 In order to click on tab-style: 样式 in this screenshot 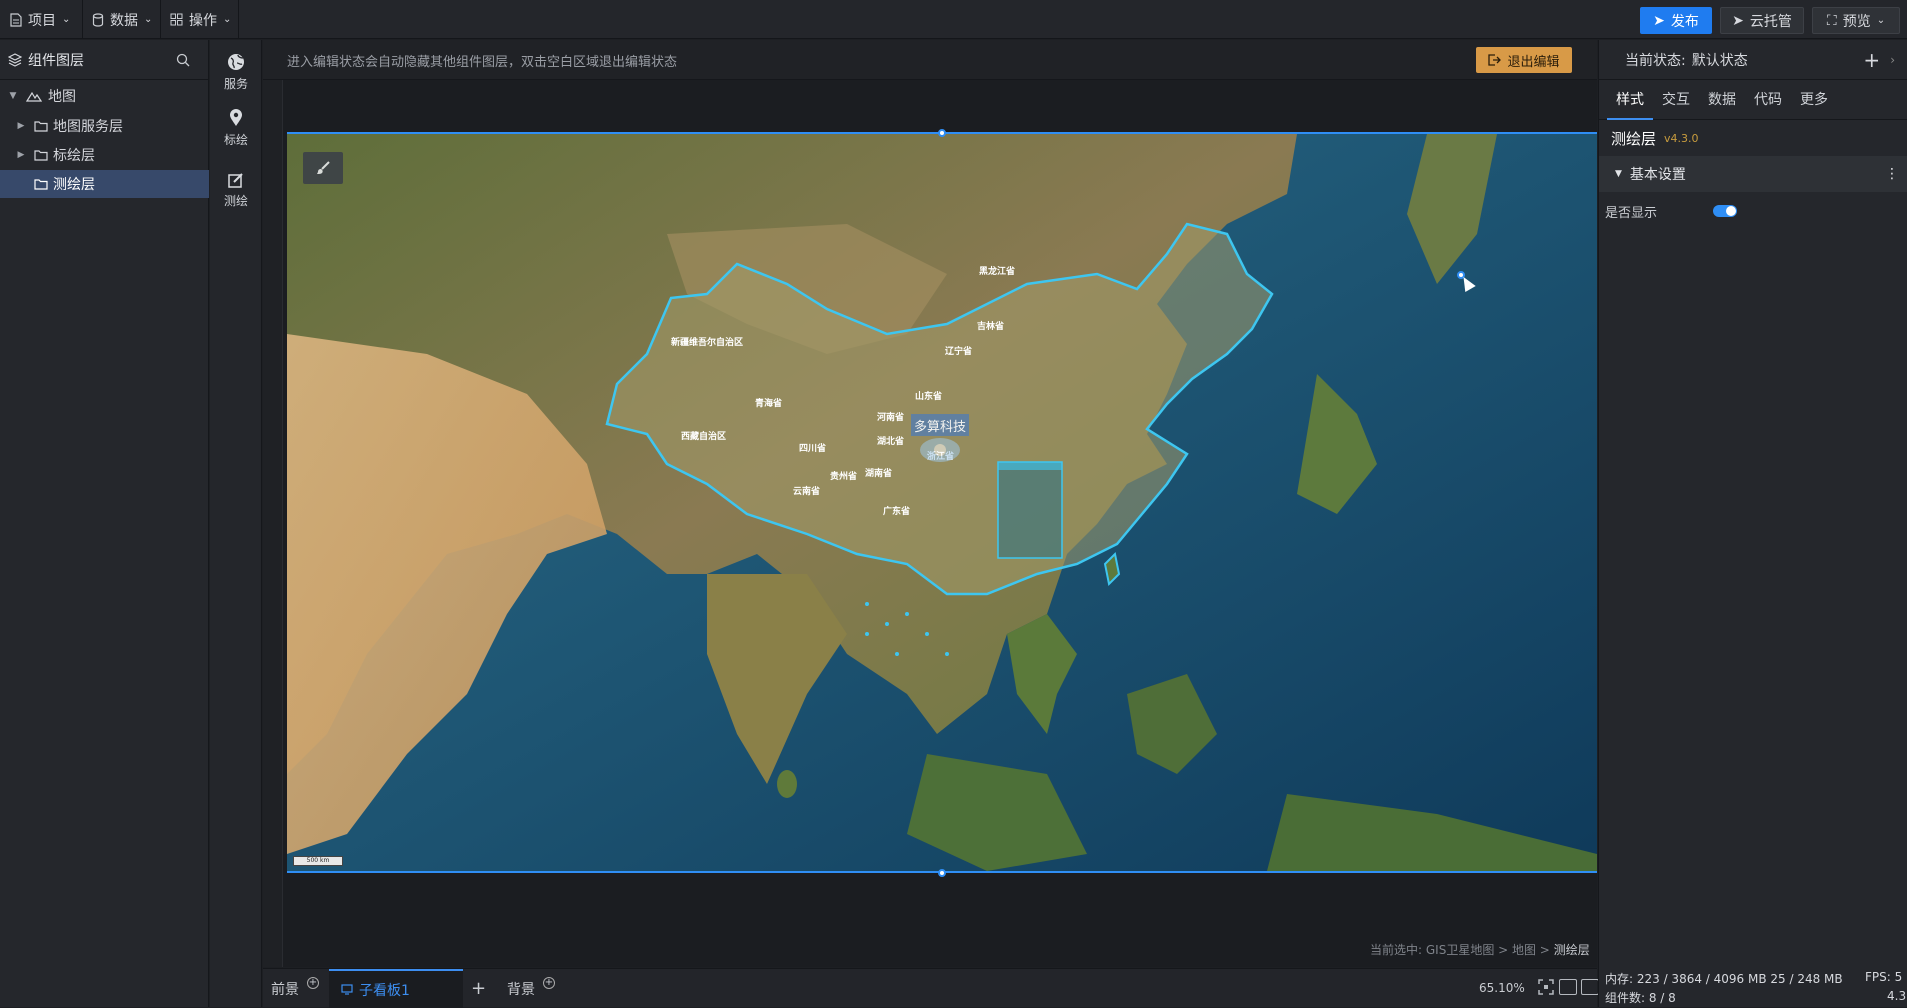, I will do `click(1630, 100)`.